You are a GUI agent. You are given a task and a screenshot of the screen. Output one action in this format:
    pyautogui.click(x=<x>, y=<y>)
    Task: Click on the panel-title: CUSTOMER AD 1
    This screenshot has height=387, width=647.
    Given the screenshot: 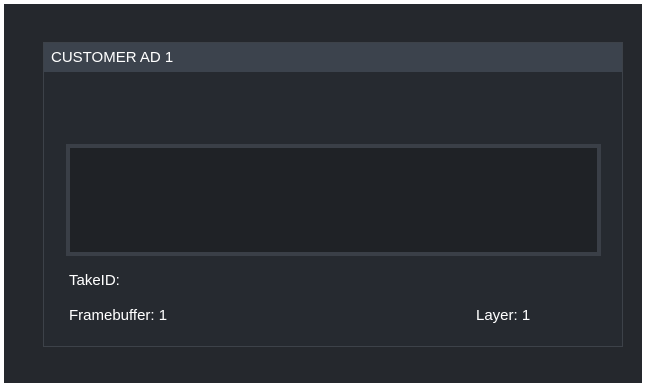 What is the action you would take?
    pyautogui.click(x=333, y=57)
    